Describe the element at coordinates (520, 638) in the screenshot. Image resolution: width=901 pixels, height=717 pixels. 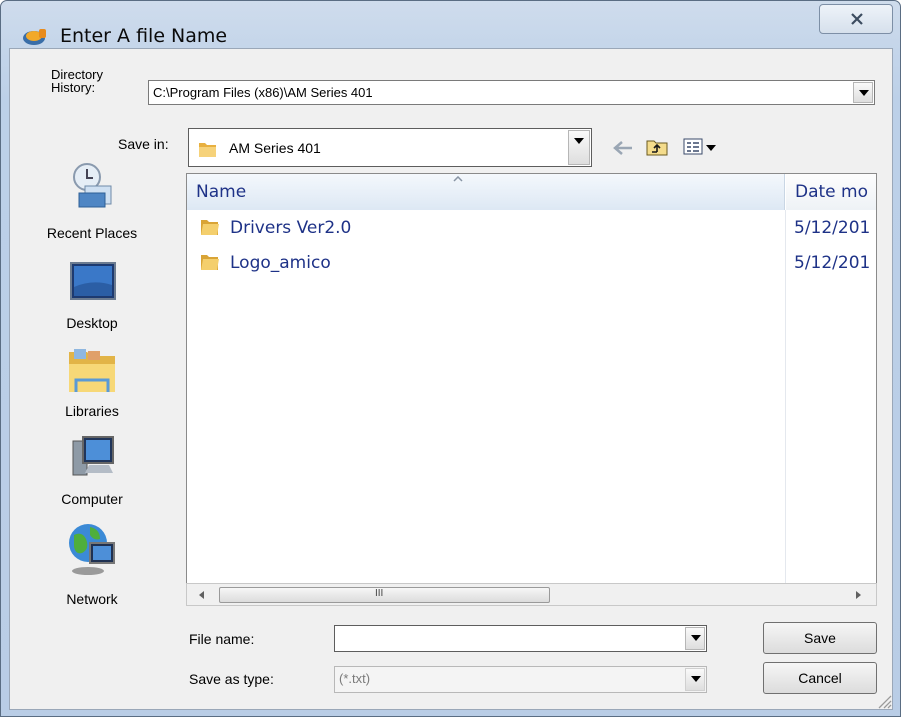
I see `file-name-combo` at that location.